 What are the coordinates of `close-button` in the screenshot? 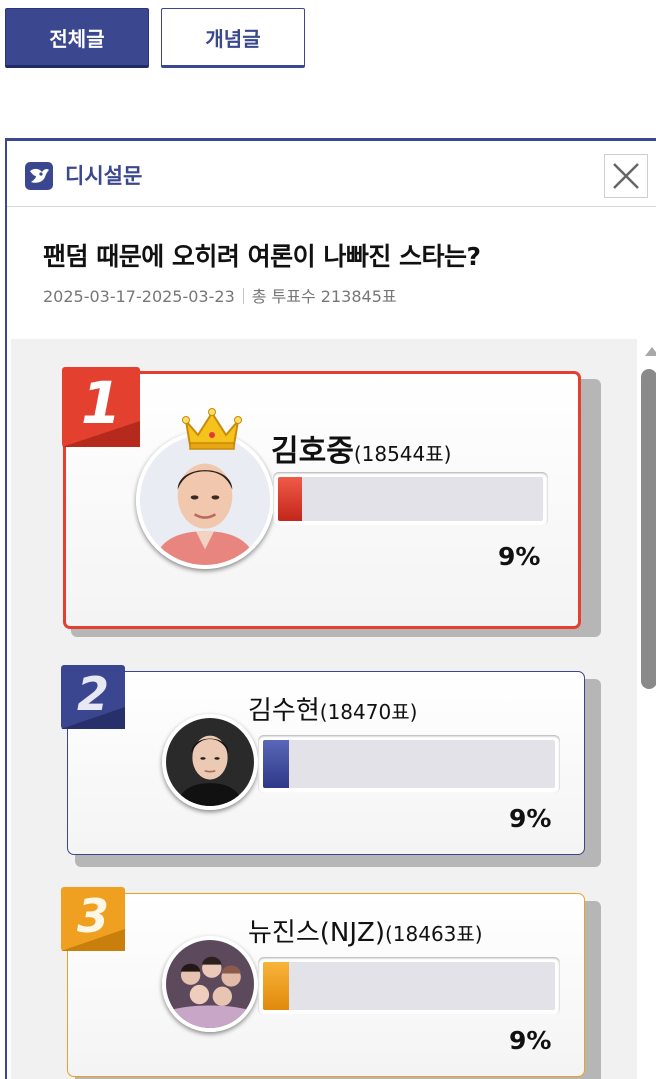 It's located at (626, 176).